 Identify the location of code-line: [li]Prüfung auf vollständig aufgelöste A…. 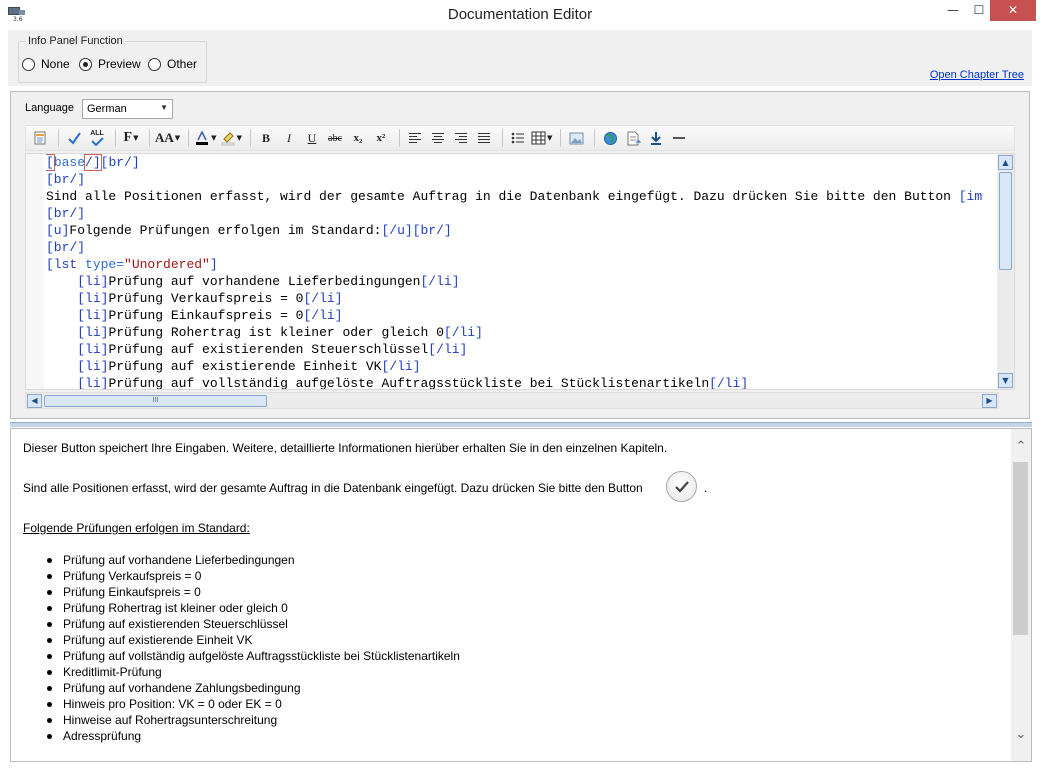
(523, 382).